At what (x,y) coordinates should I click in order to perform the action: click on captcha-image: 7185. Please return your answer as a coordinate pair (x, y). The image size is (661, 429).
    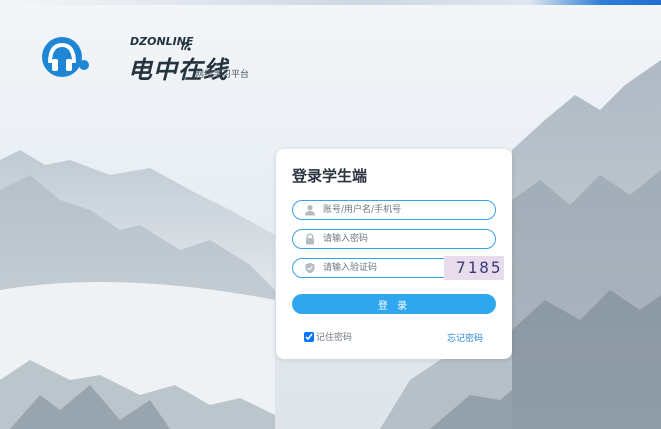
    Looking at the image, I should click on (474, 268).